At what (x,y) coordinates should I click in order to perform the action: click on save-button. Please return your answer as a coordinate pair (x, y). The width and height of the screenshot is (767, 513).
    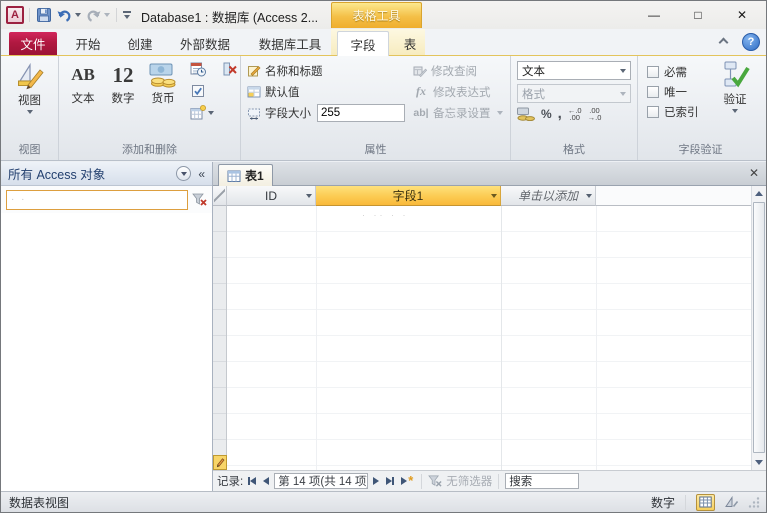
    Looking at the image, I should click on (44, 15).